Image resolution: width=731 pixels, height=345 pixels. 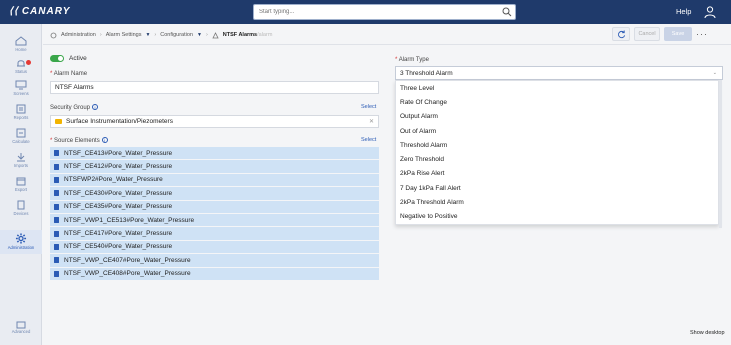 What do you see at coordinates (557, 188) in the screenshot?
I see `dropdown-option: 7 Day 1kPa Fall Alert` at bounding box center [557, 188].